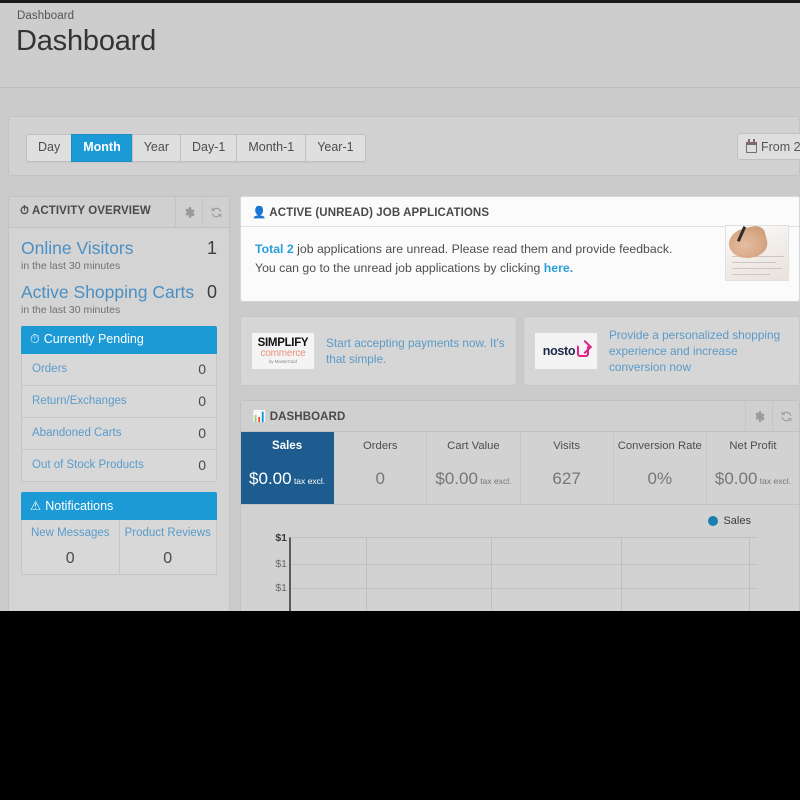  I want to click on kpi-net-profit-amount: $0.00, so click(736, 478).